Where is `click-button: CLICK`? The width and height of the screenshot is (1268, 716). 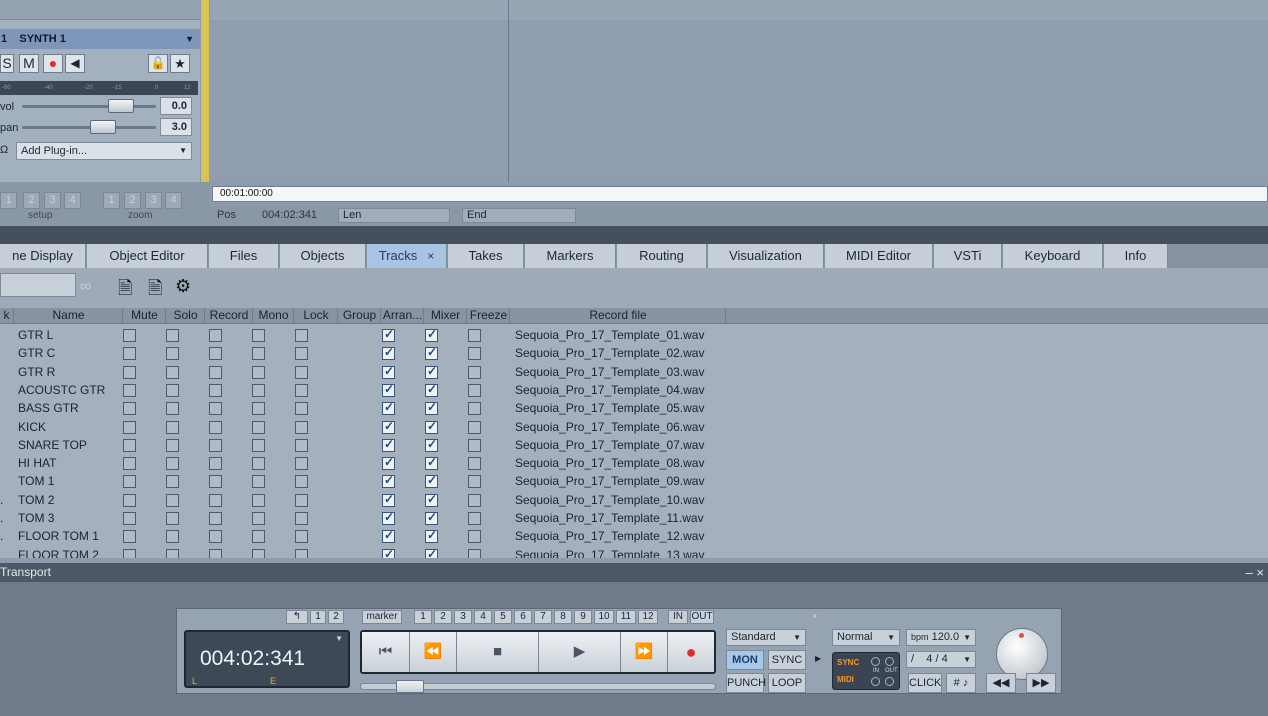 click-button: CLICK is located at coordinates (925, 683).